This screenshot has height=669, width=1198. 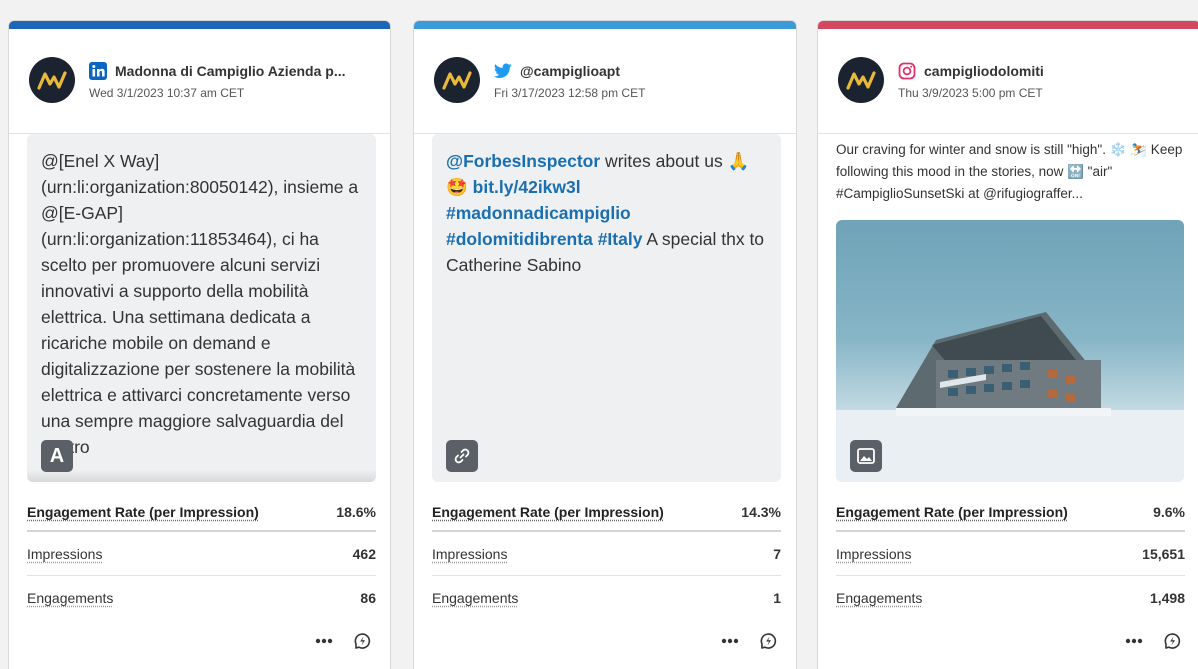 What do you see at coordinates (356, 512) in the screenshot?
I see `metric-value: 18.6%` at bounding box center [356, 512].